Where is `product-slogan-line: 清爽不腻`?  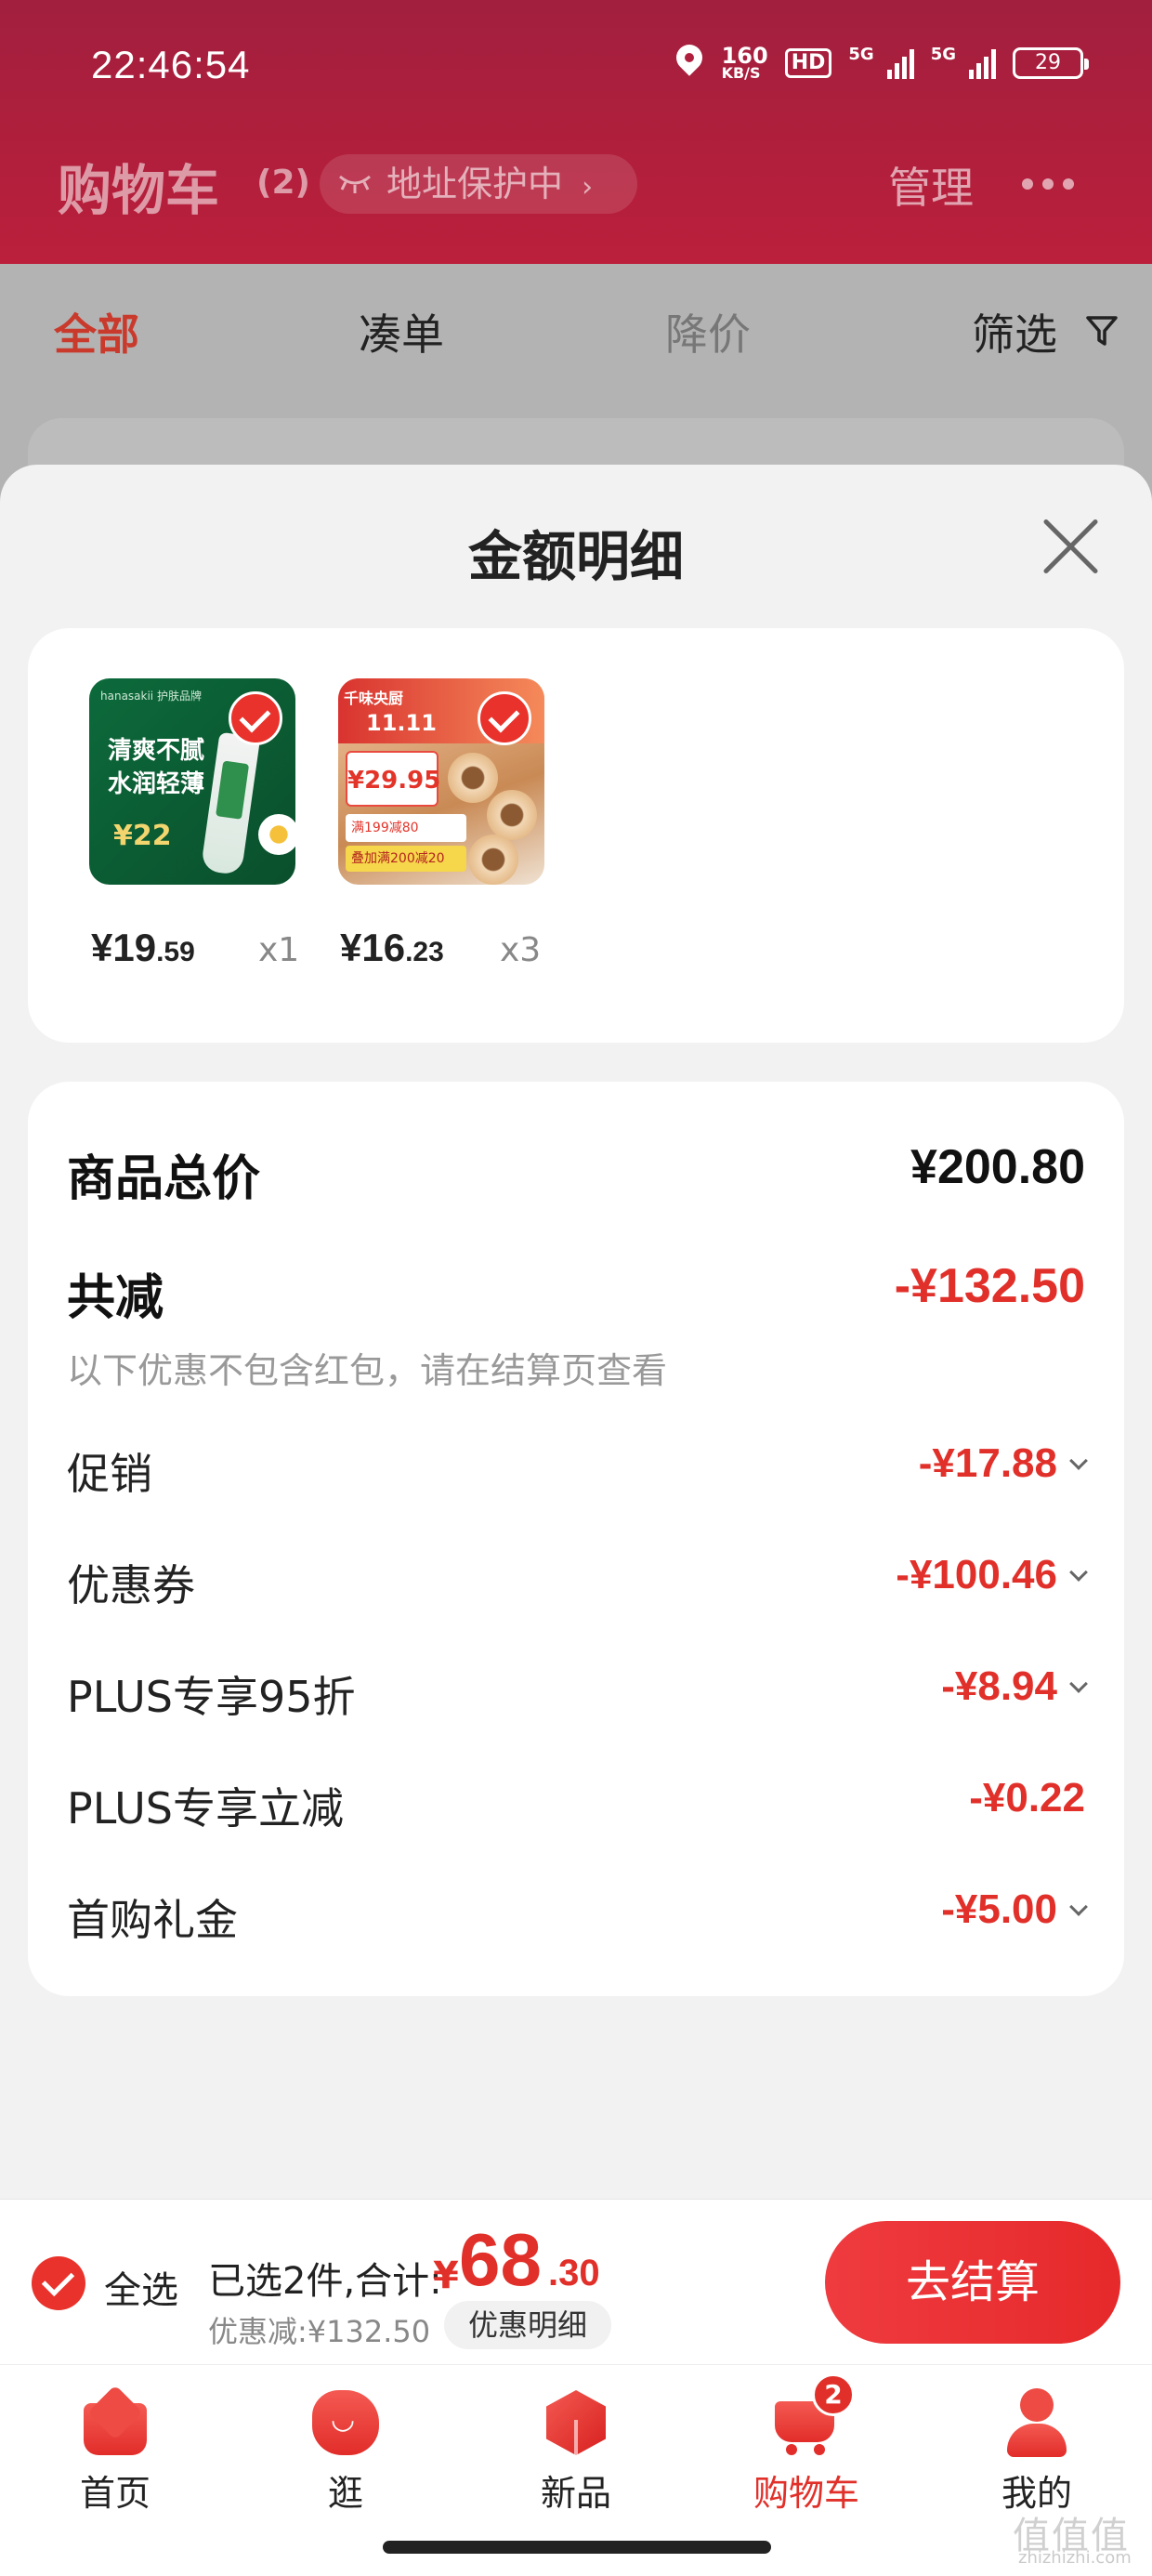 product-slogan-line: 清爽不腻 is located at coordinates (156, 751).